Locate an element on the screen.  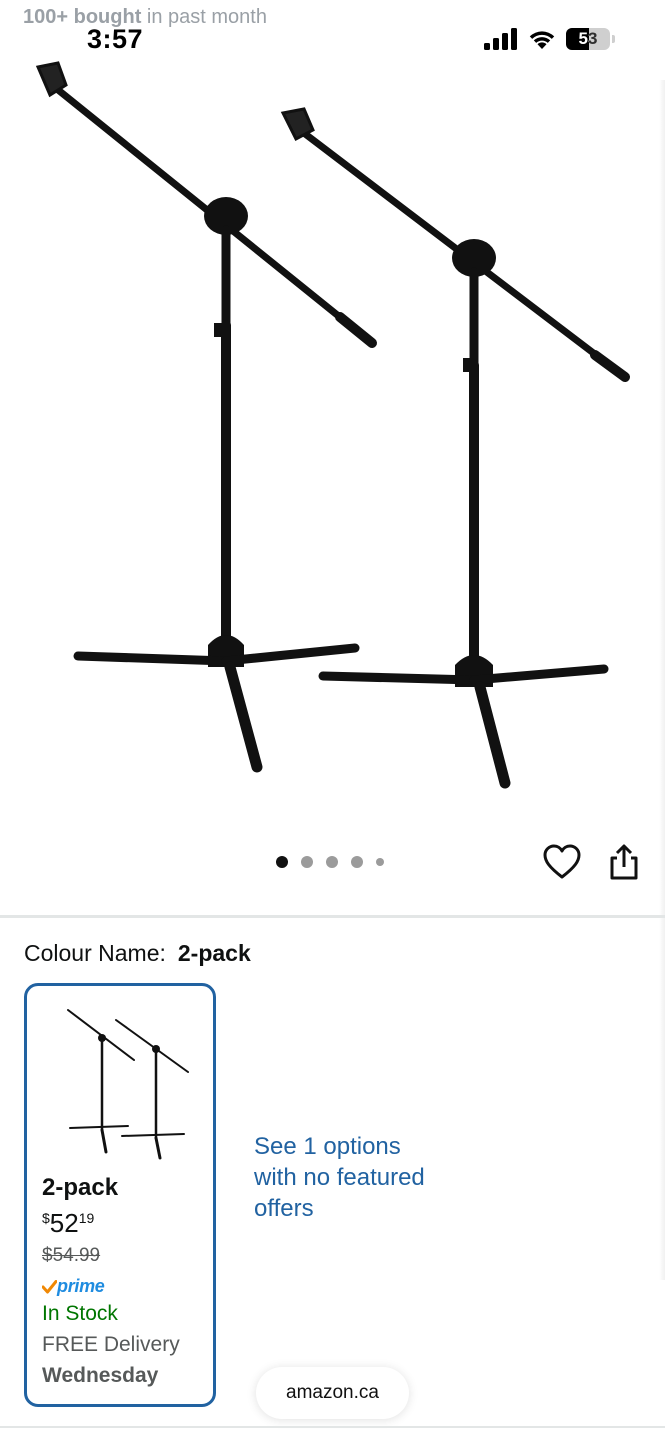
wifi-icon is located at coordinates (542, 40).